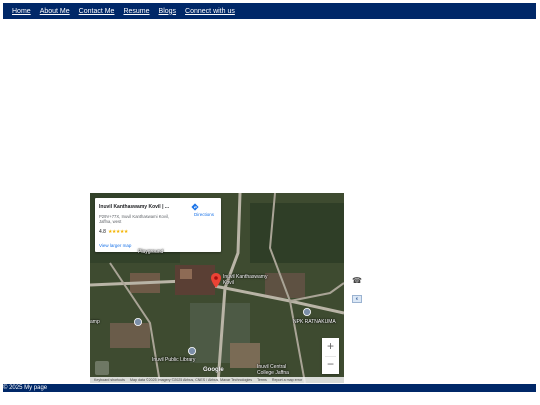  Describe the element at coordinates (115, 245) in the screenshot. I see `view-larger-map-link: View larger map` at that location.